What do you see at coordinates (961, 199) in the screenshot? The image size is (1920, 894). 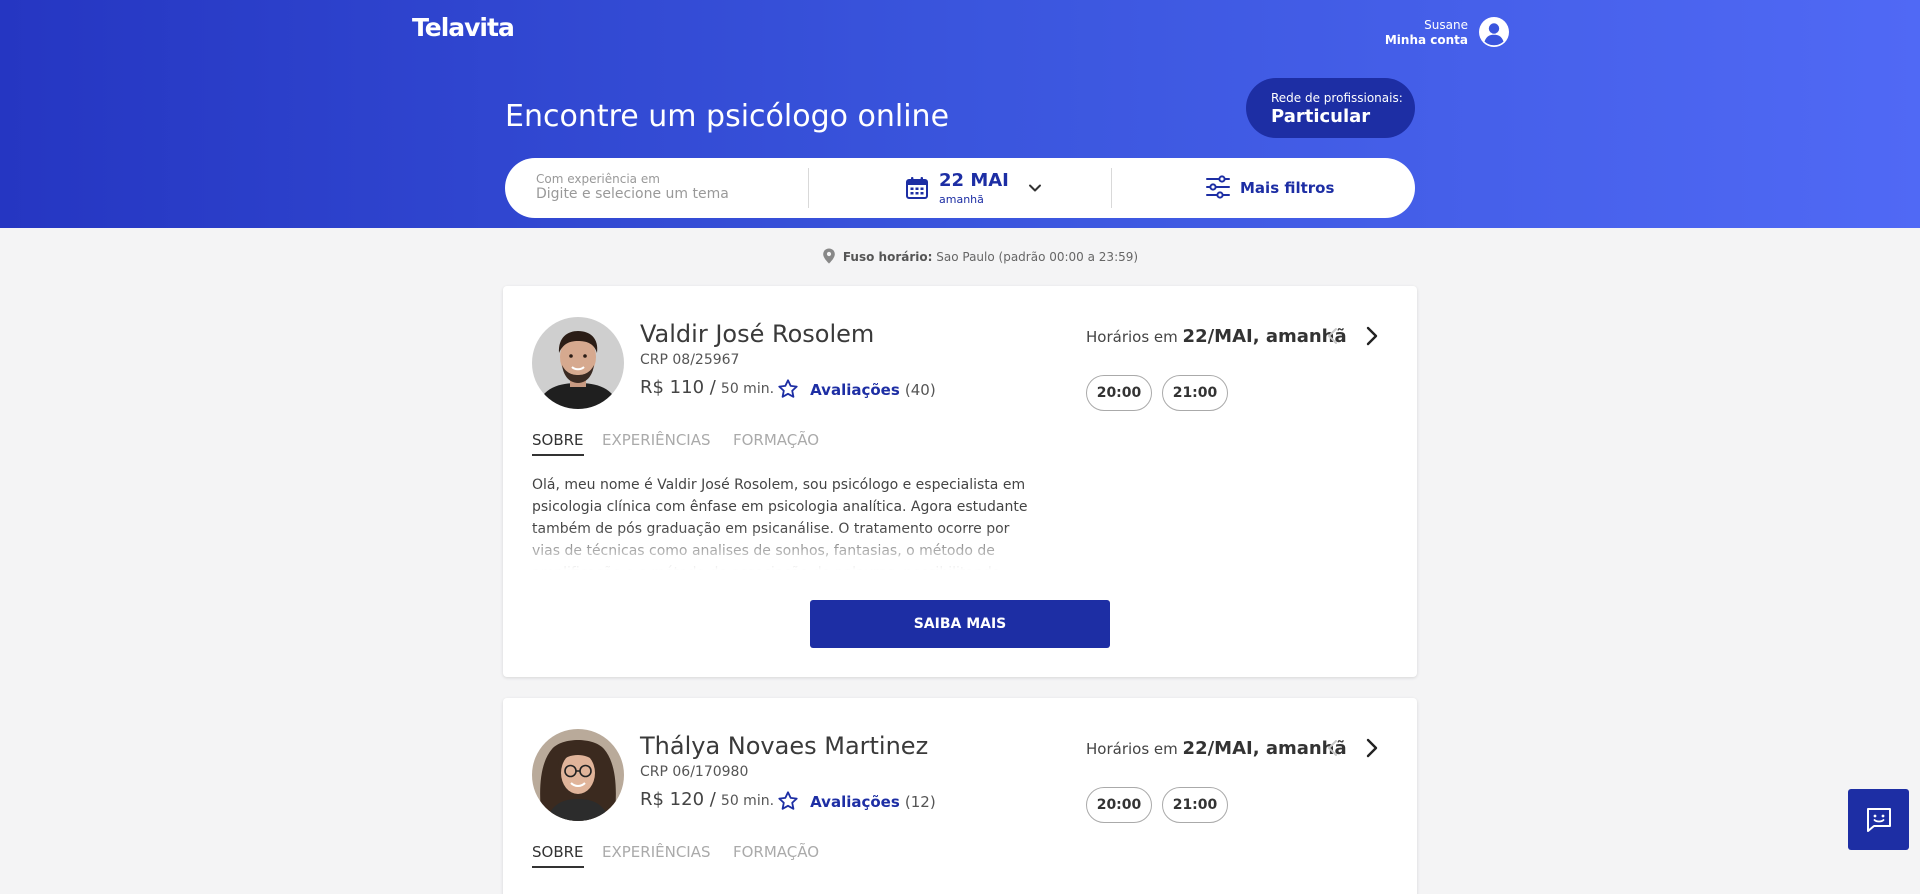 I see `selected-date-sub: amanhã` at bounding box center [961, 199].